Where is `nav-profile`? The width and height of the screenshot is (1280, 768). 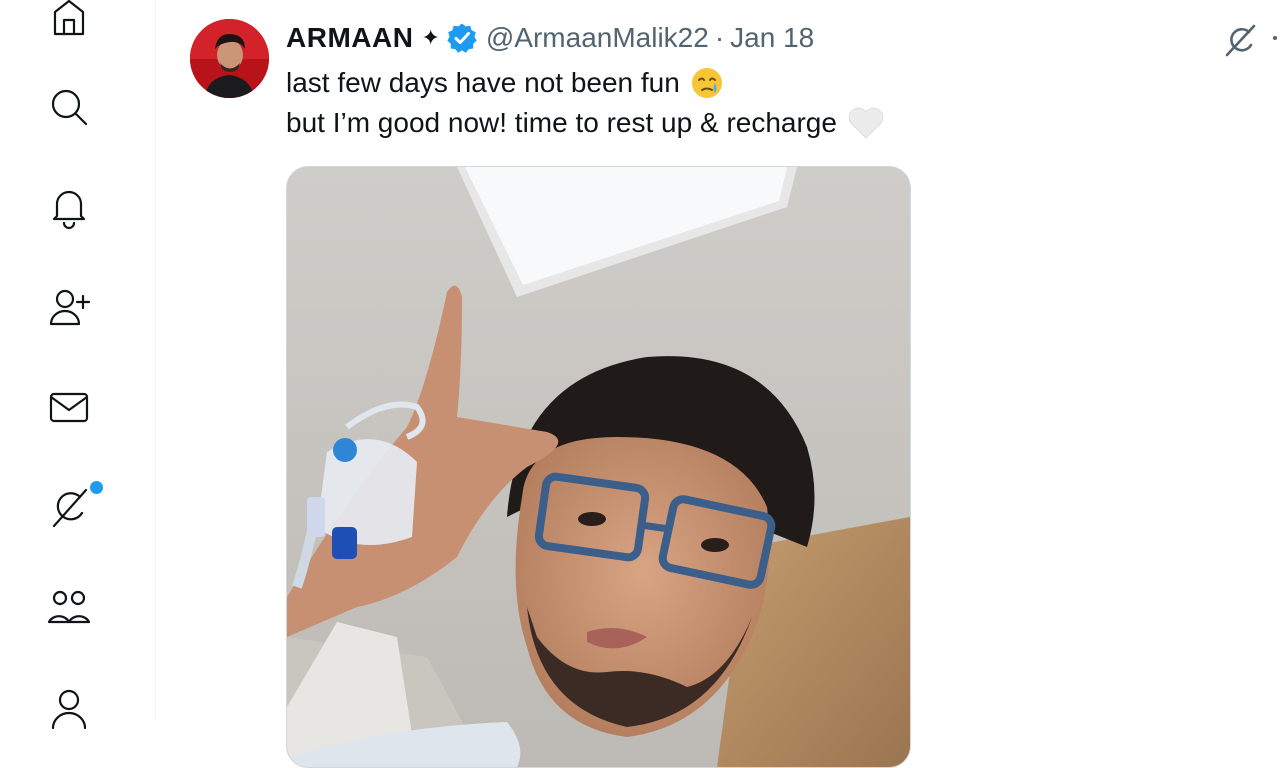
nav-profile is located at coordinates (69, 707).